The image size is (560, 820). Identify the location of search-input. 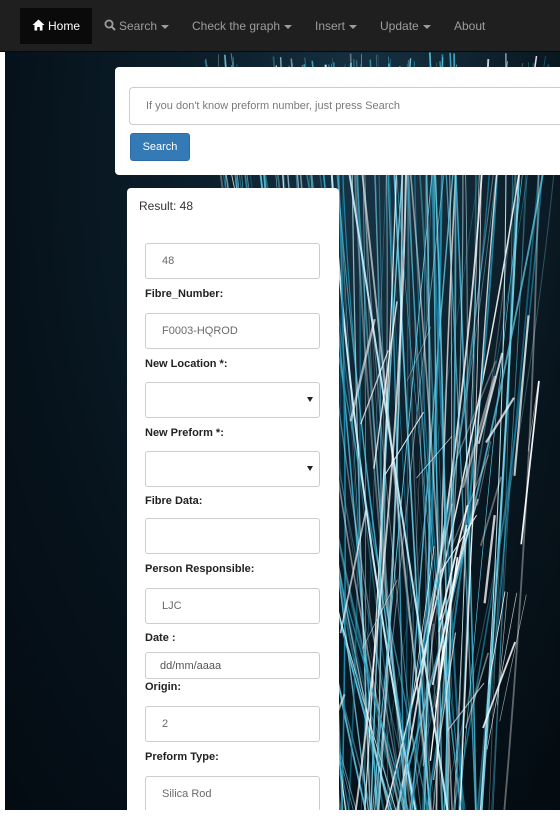
(344, 106).